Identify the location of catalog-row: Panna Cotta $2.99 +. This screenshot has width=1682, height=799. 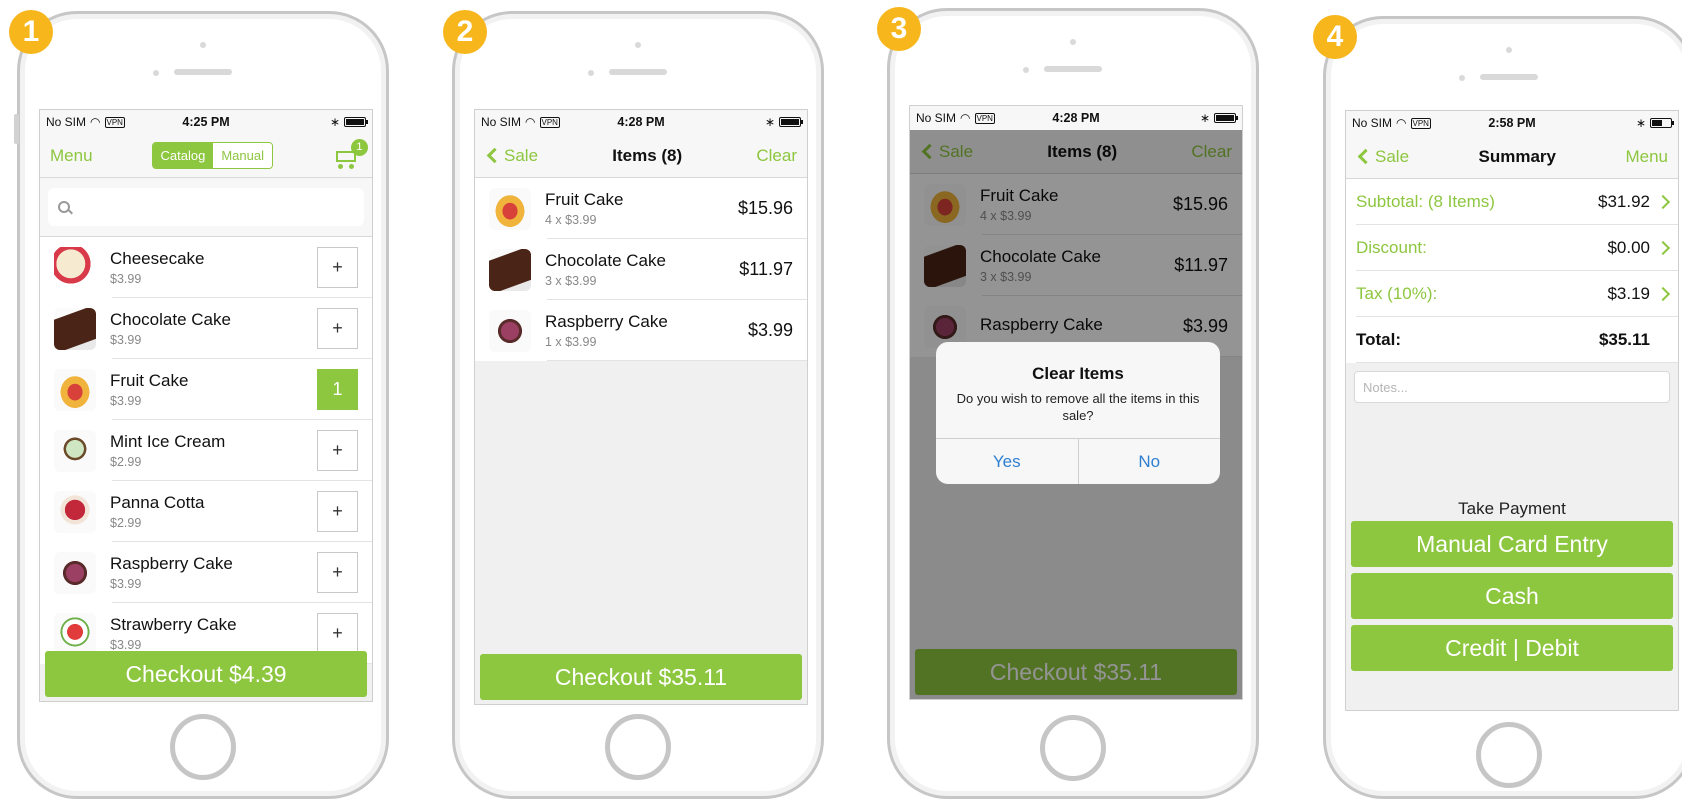
(206, 511).